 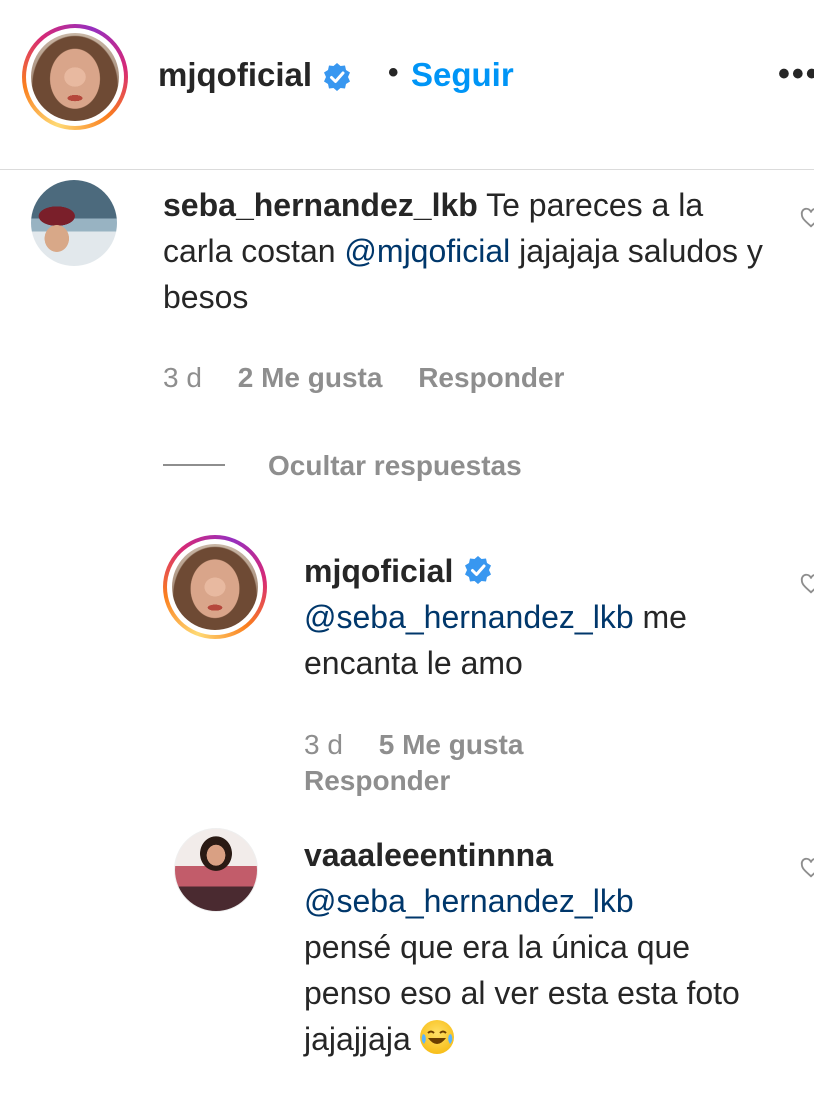 What do you see at coordinates (491, 377) in the screenshot?
I see `comment-reply-button: Responder` at bounding box center [491, 377].